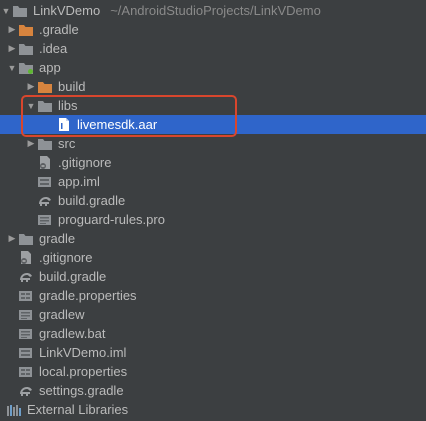 The height and width of the screenshot is (421, 426). What do you see at coordinates (53, 48) in the screenshot?
I see `tree-item-label: .idea` at bounding box center [53, 48].